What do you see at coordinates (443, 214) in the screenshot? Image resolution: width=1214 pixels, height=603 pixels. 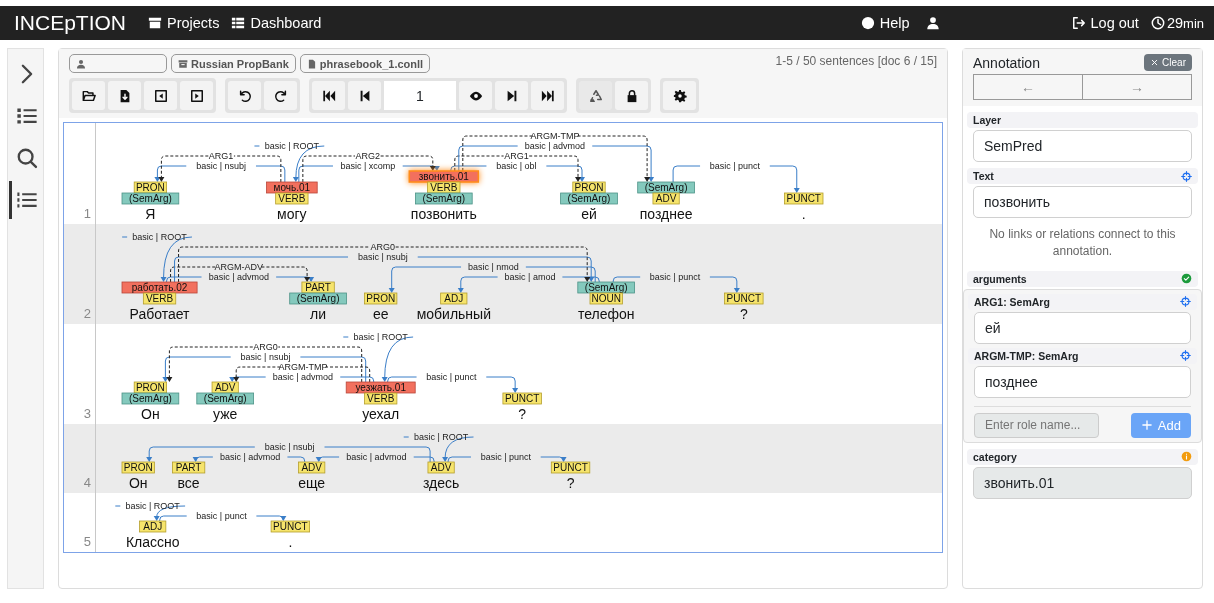 I see `token-word: позвонить` at bounding box center [443, 214].